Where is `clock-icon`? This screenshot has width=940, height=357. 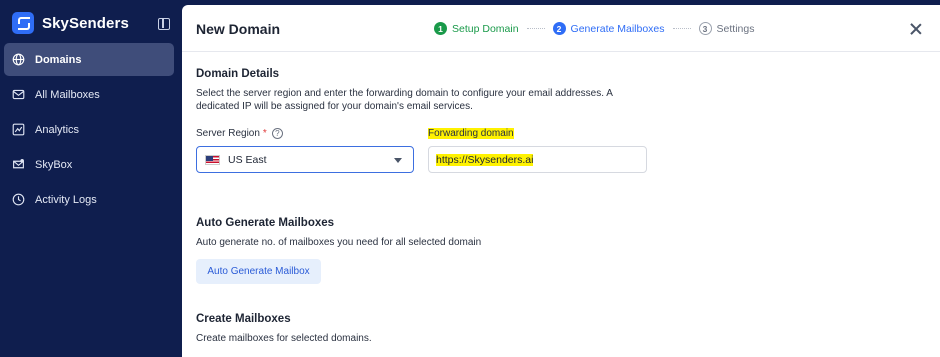
clock-icon is located at coordinates (18, 199).